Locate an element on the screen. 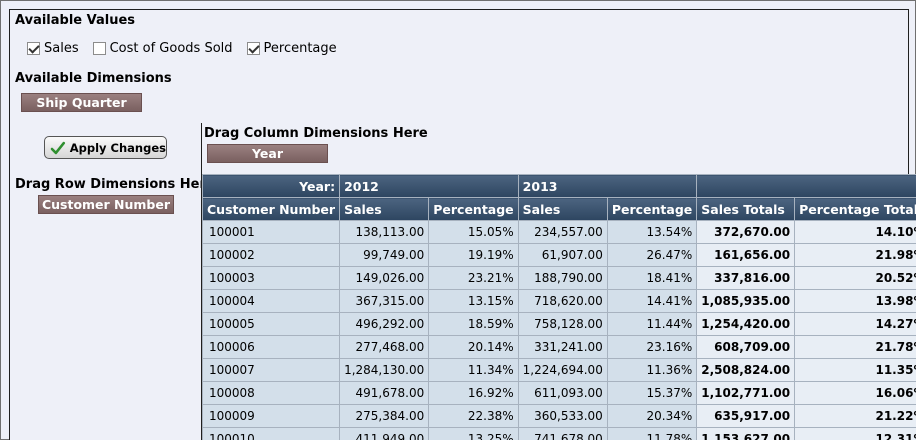 This screenshot has width=916, height=440. sales-total-cell: 1,254,420.00 is located at coordinates (746, 324).